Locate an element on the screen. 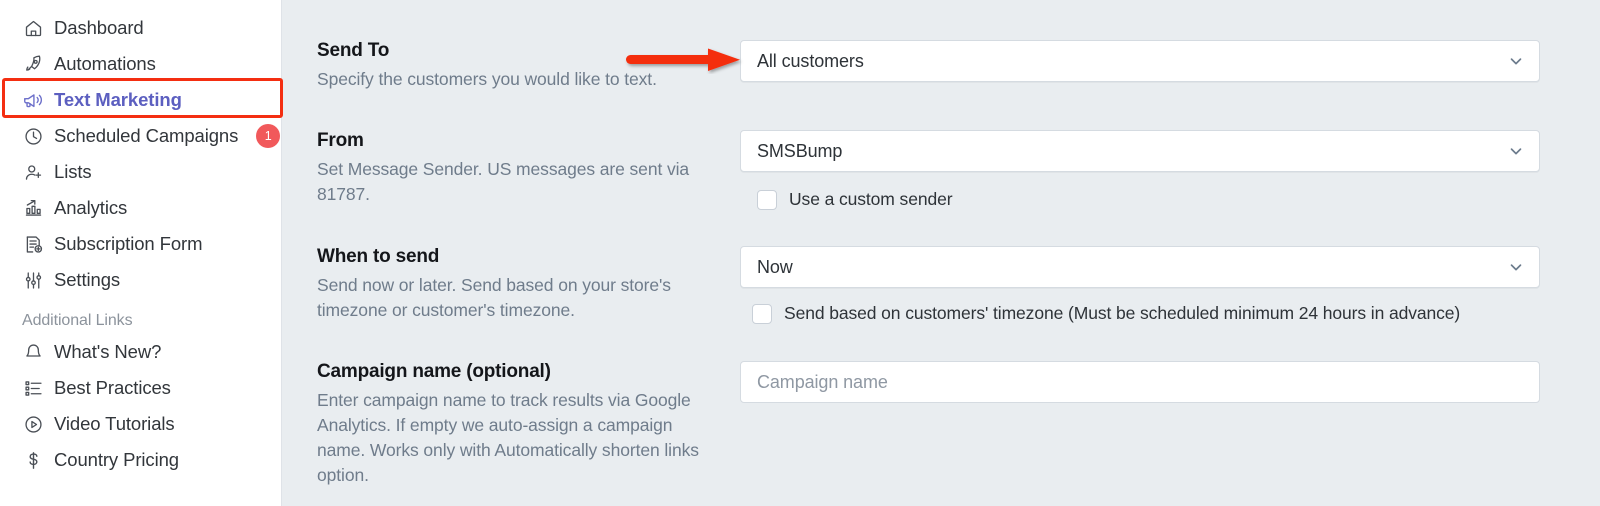  sidebar-item-label: Country Pricing is located at coordinates (116, 459).